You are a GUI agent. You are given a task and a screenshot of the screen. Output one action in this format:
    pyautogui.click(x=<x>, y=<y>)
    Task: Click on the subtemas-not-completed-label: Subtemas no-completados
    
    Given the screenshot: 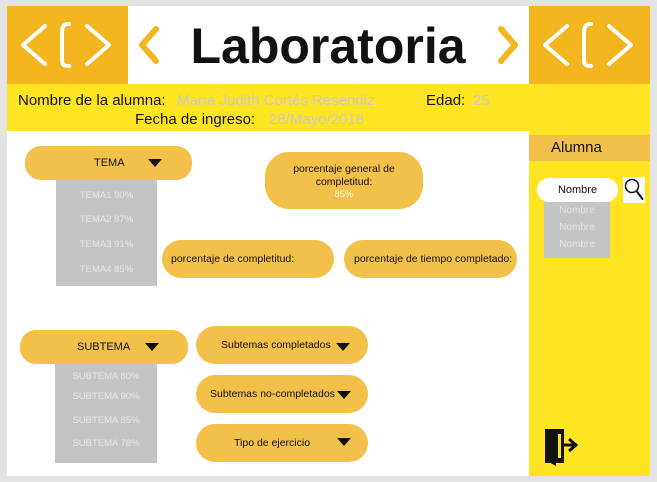 What is the action you would take?
    pyautogui.click(x=272, y=394)
    